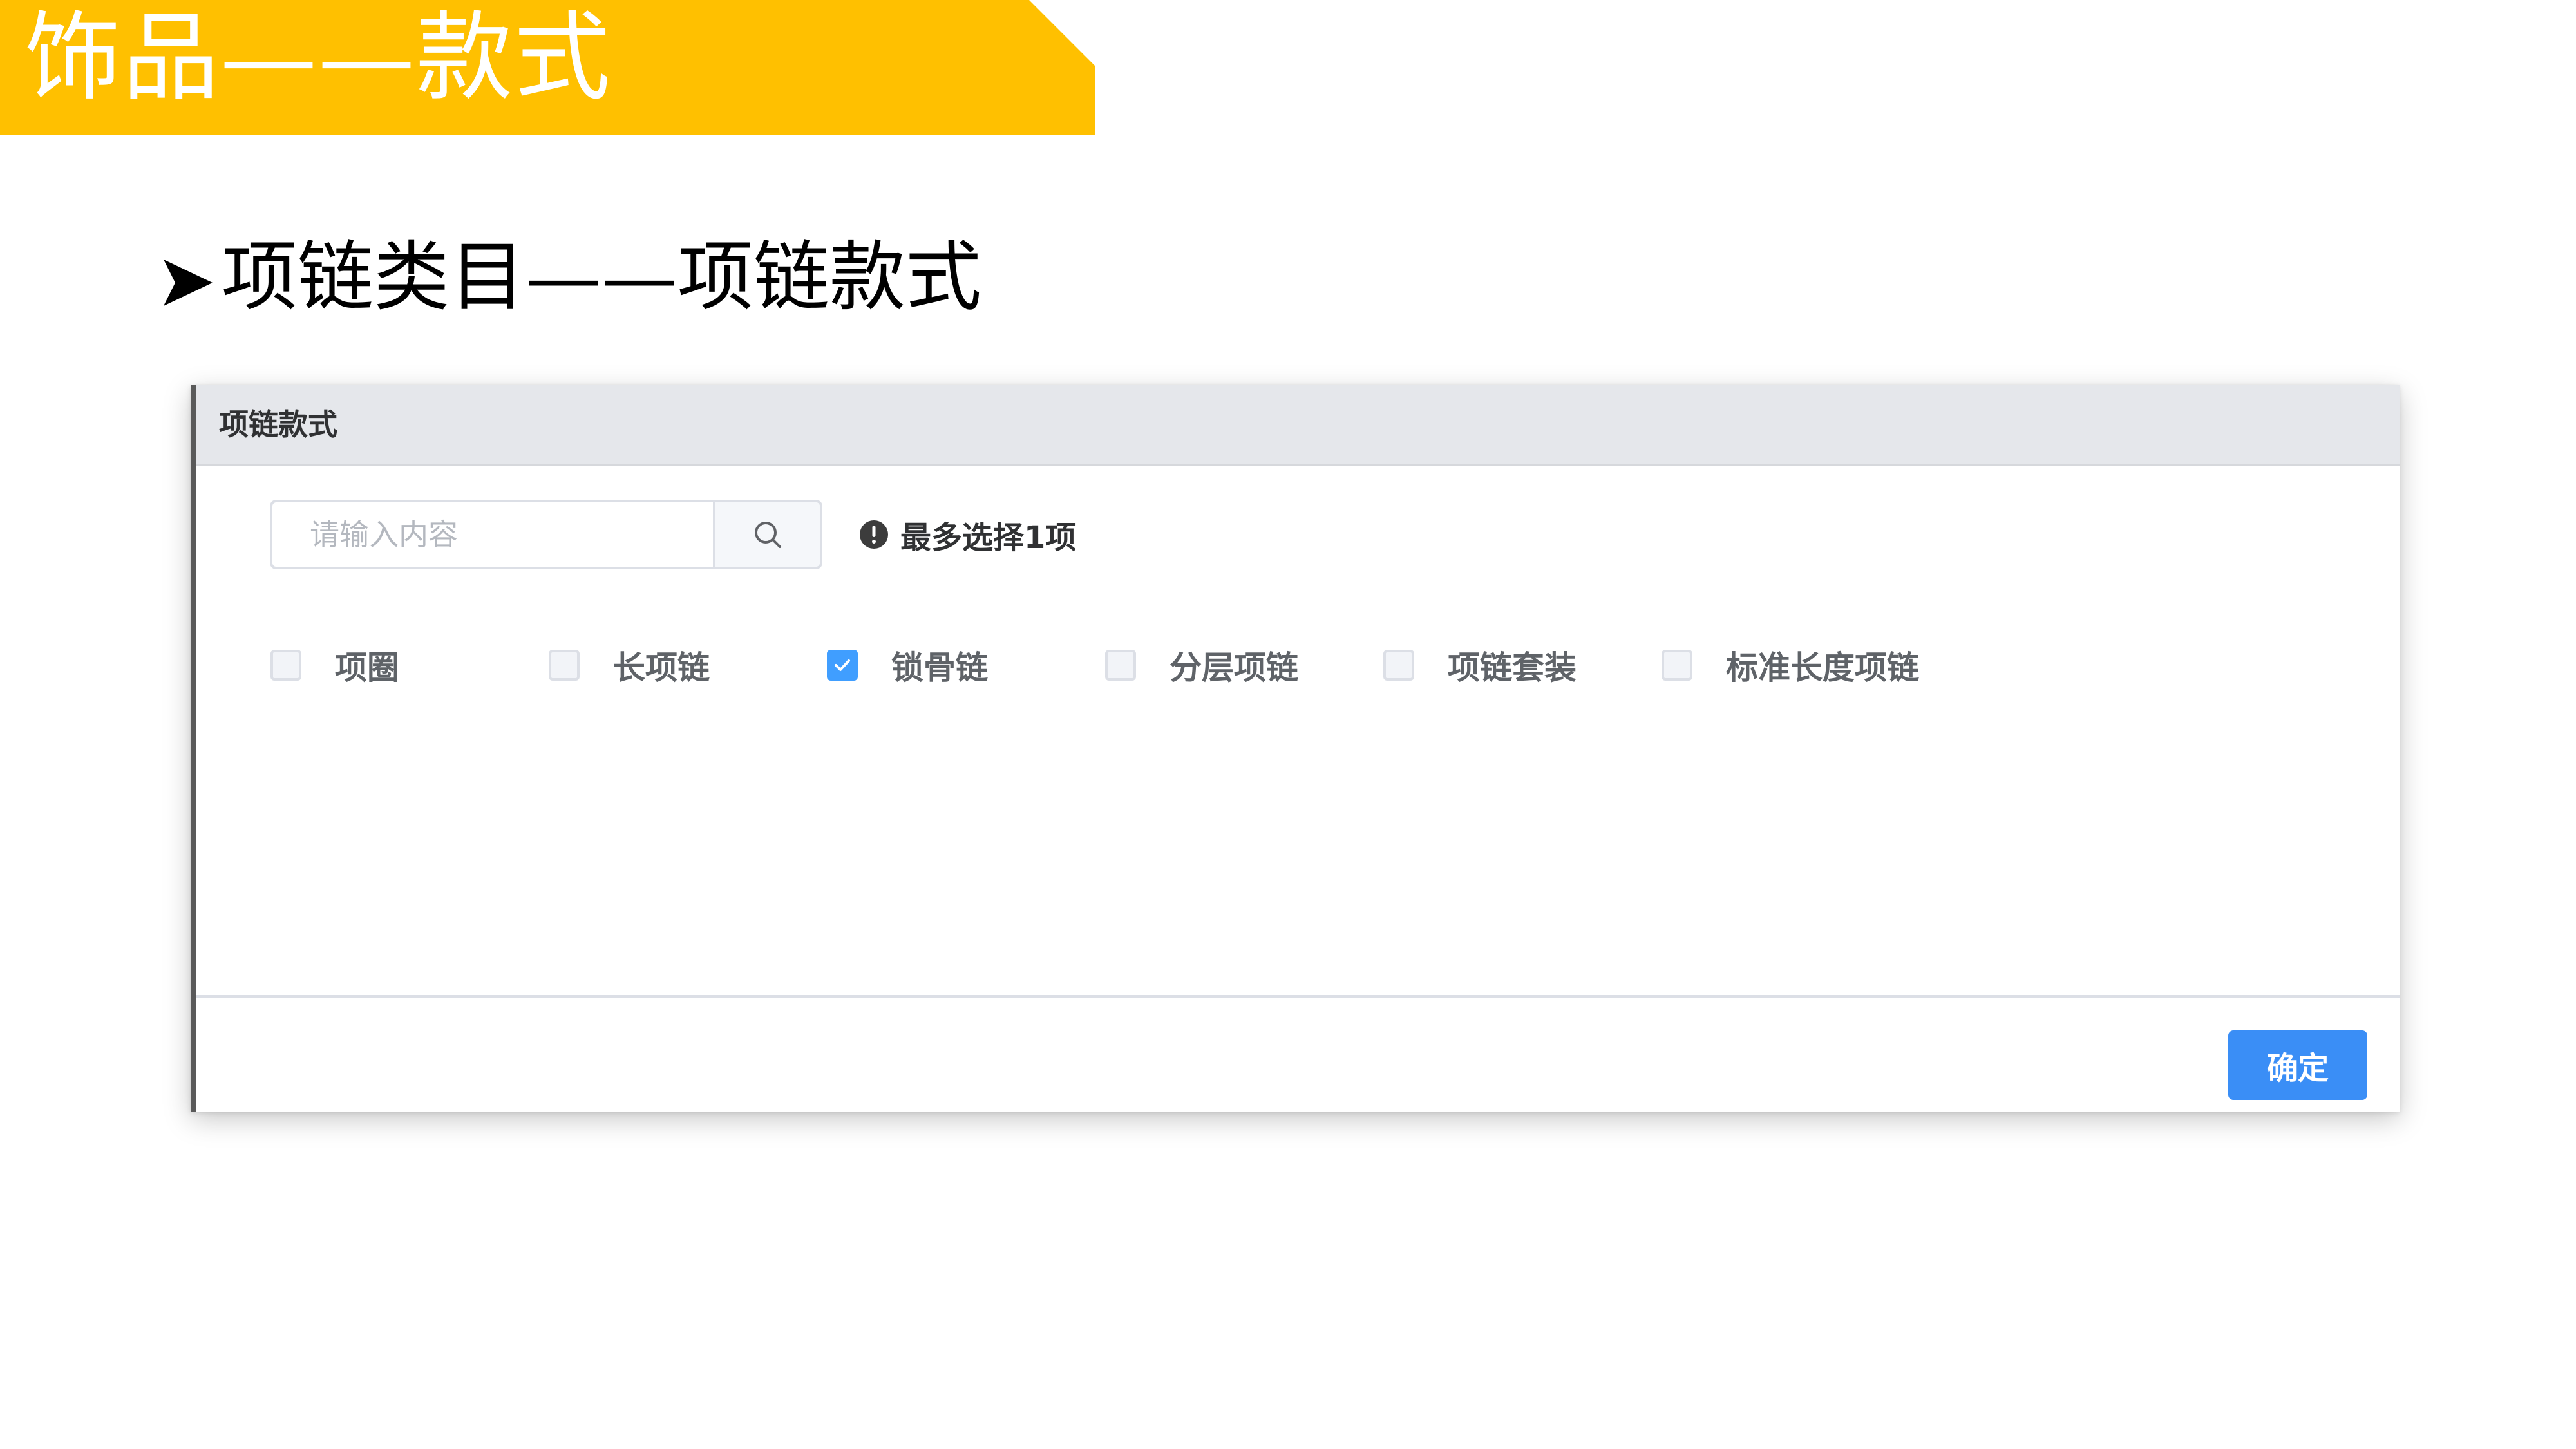 Image resolution: width=2576 pixels, height=1449 pixels. Describe the element at coordinates (2297, 1065) in the screenshot. I see `confirm-button: 确定` at that location.